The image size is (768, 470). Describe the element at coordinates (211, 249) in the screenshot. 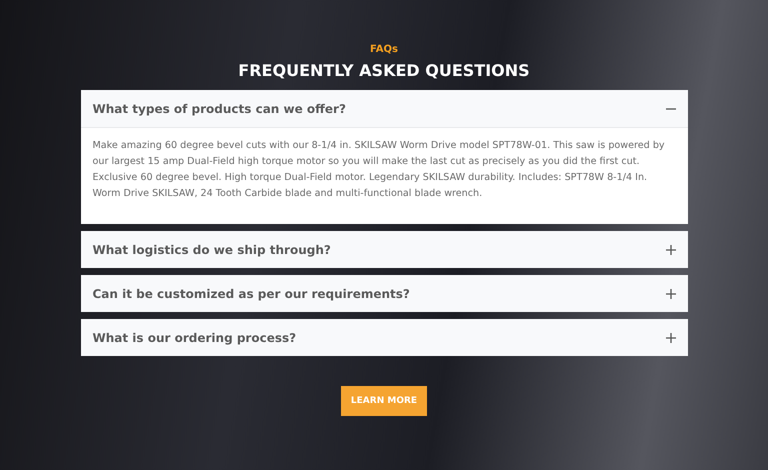

I see `faq-question: What logistics do we ship through?` at that location.